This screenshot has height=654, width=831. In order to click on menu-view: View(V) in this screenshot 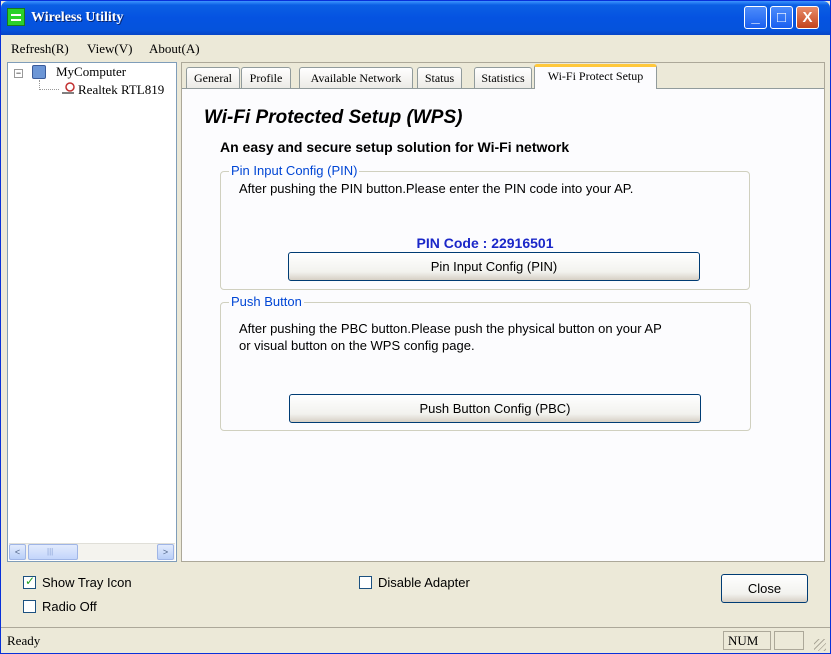, I will do `click(109, 49)`.